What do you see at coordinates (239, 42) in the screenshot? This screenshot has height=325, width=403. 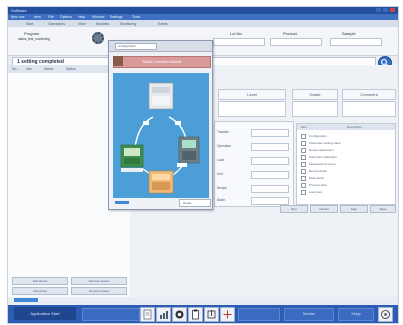 I see `lot-field` at bounding box center [239, 42].